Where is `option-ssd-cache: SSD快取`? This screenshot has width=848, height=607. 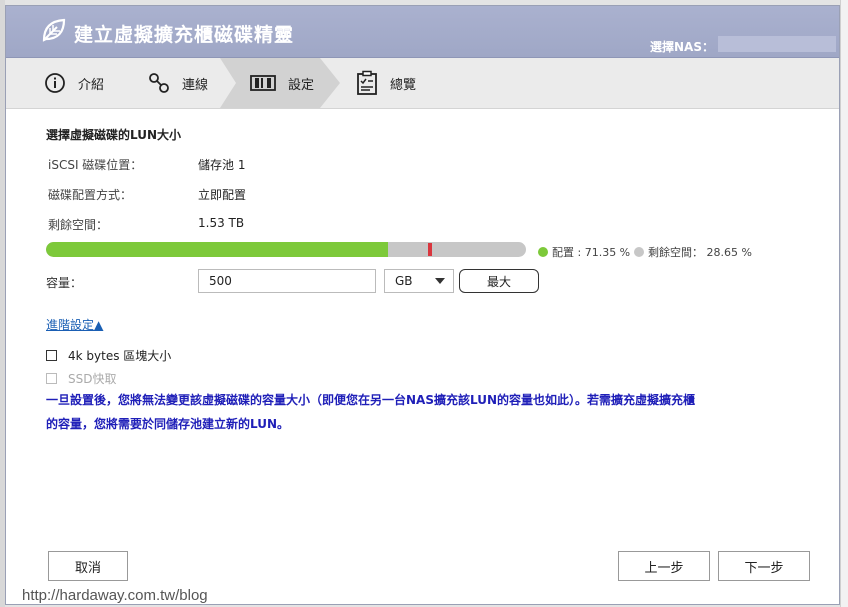 option-ssd-cache: SSD快取 is located at coordinates (81, 378).